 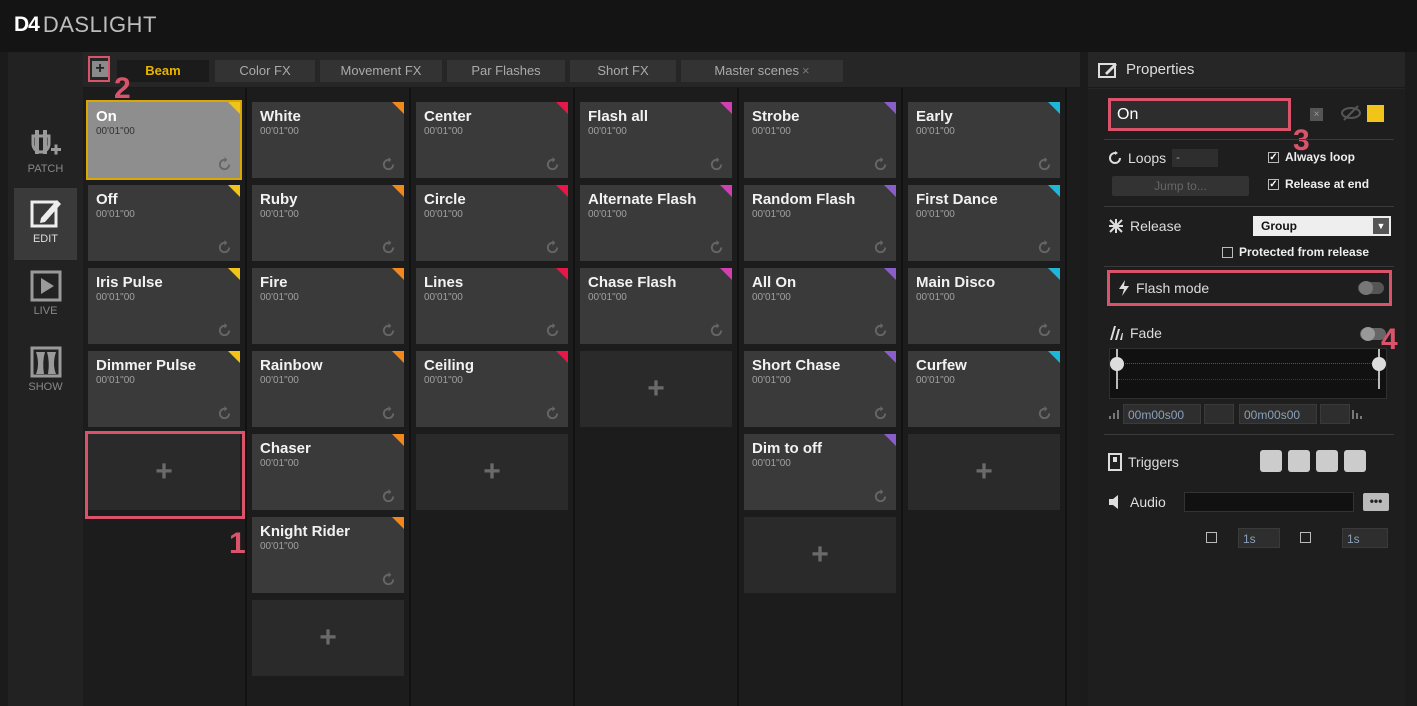 What do you see at coordinates (328, 472) in the screenshot?
I see `scene-cell: Chaser 00'01"00` at bounding box center [328, 472].